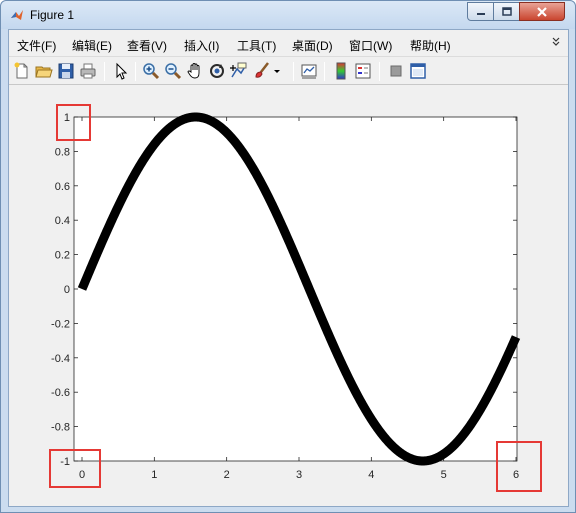 Image resolution: width=576 pixels, height=513 pixels. Describe the element at coordinates (288, 71) in the screenshot. I see `figure-toolbar` at that location.